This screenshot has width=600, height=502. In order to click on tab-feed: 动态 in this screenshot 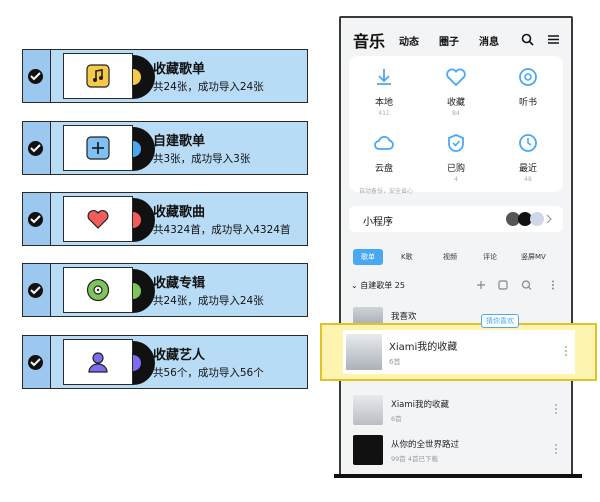, I will do `click(409, 40)`.